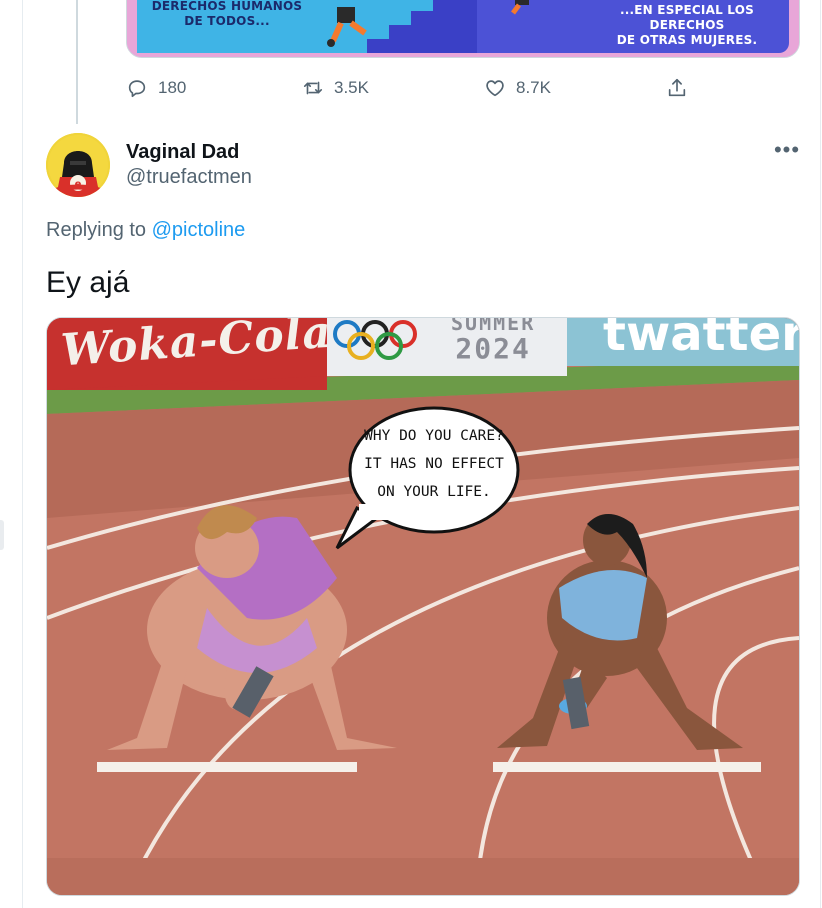  What do you see at coordinates (77, 62) in the screenshot?
I see `thread-connector-line` at bounding box center [77, 62].